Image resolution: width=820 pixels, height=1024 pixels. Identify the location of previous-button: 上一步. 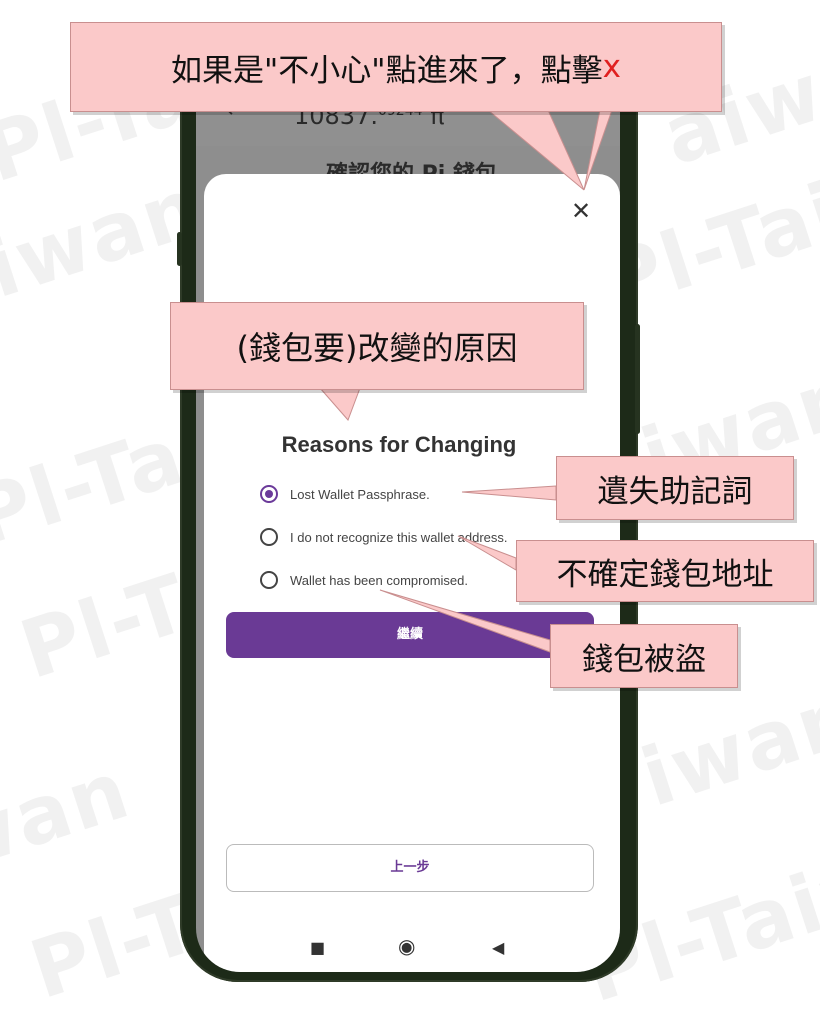
(410, 868).